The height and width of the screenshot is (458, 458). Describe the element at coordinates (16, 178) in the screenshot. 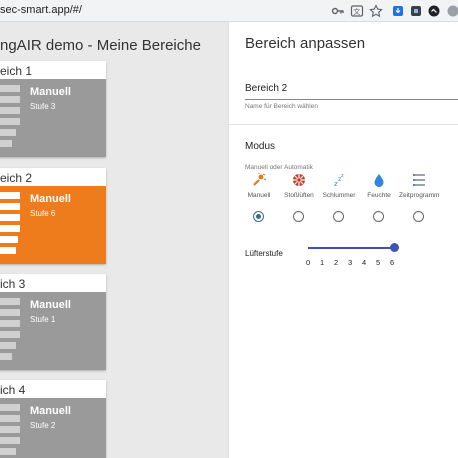

I see `area-card-header: eich 2` at that location.